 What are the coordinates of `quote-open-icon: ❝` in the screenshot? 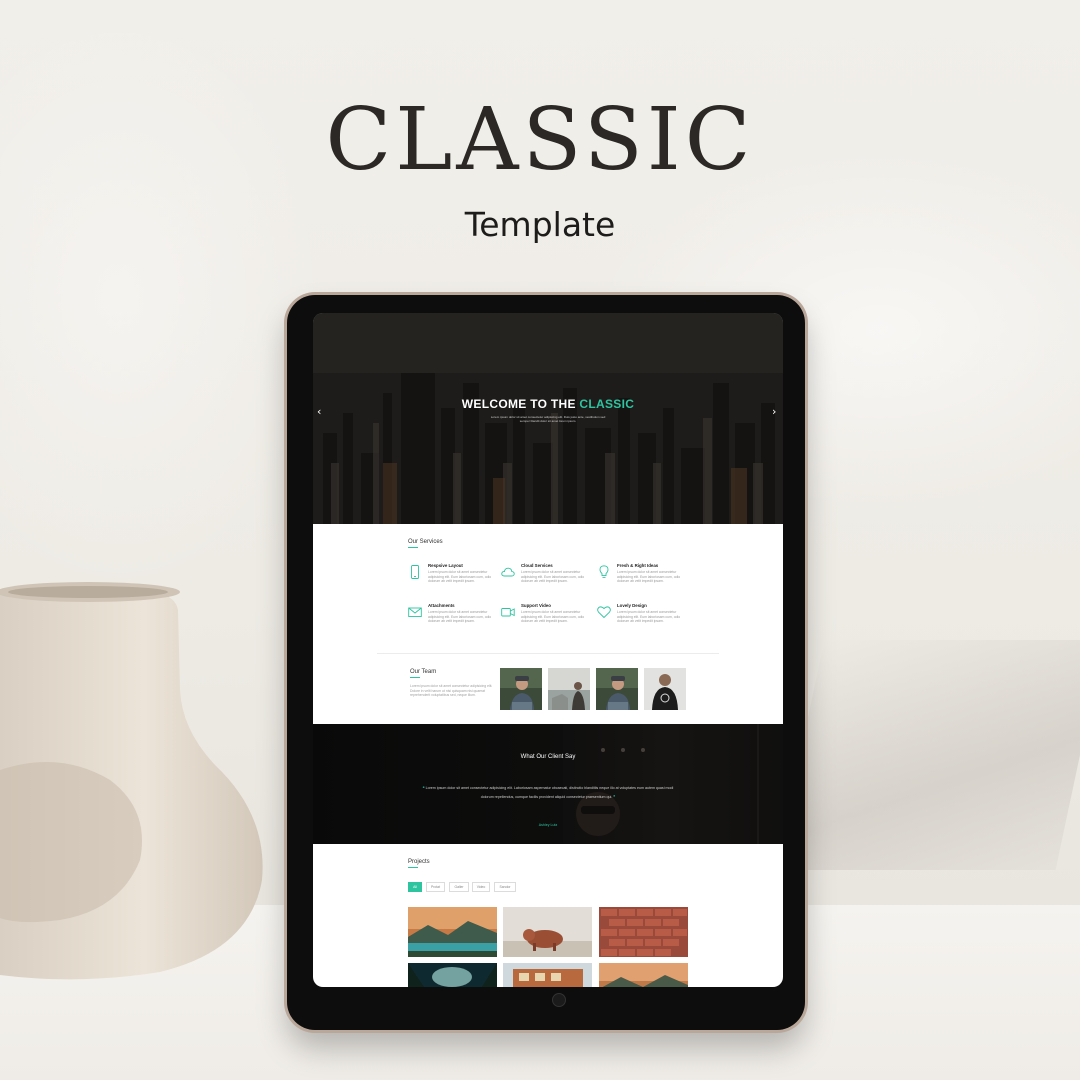 It's located at (423, 788).